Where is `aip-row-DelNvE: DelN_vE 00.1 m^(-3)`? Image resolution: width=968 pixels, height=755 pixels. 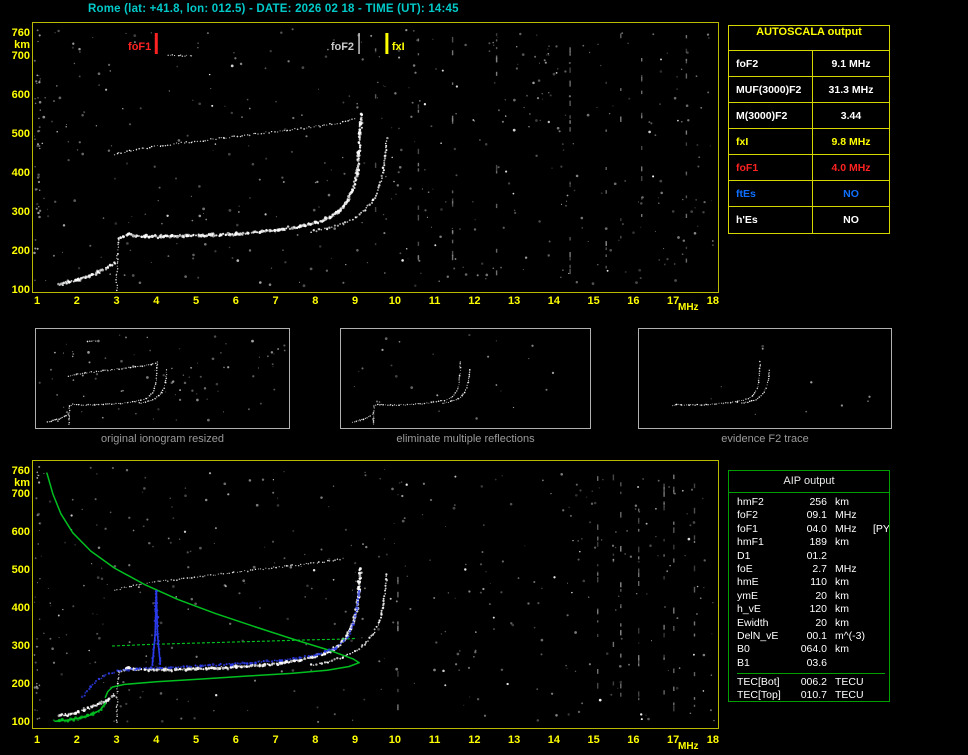 aip-row-DelNvE: DelN_vE 00.1 m^(-3) is located at coordinates (811, 636).